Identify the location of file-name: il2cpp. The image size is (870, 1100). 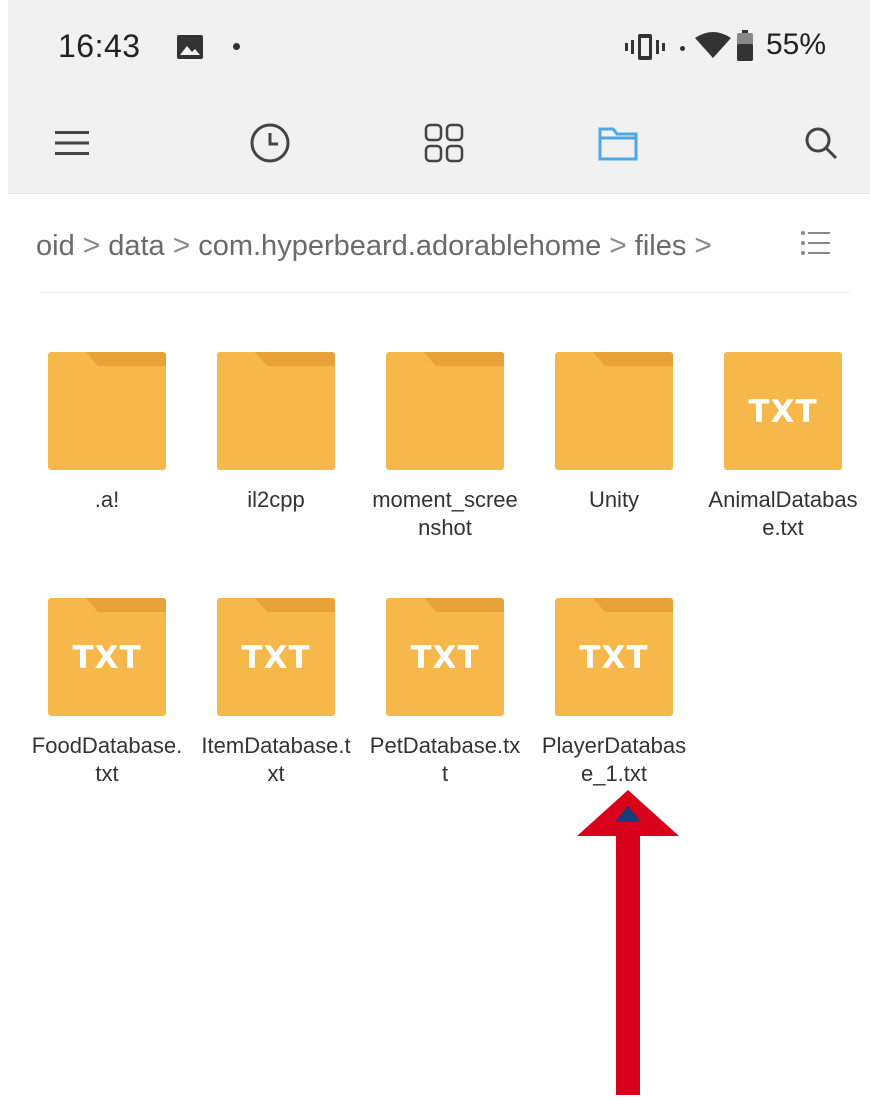
(276, 499).